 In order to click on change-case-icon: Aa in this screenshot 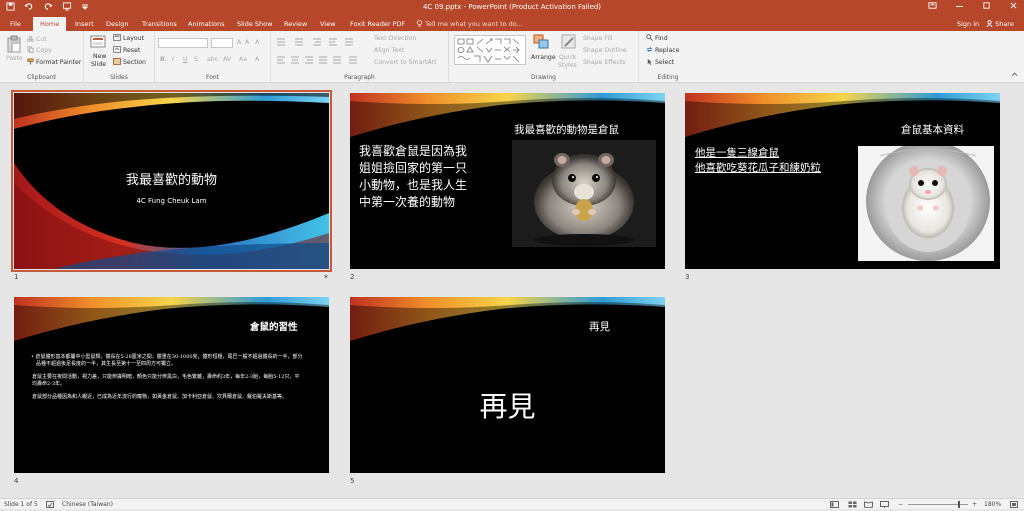, I will do `click(243, 59)`.